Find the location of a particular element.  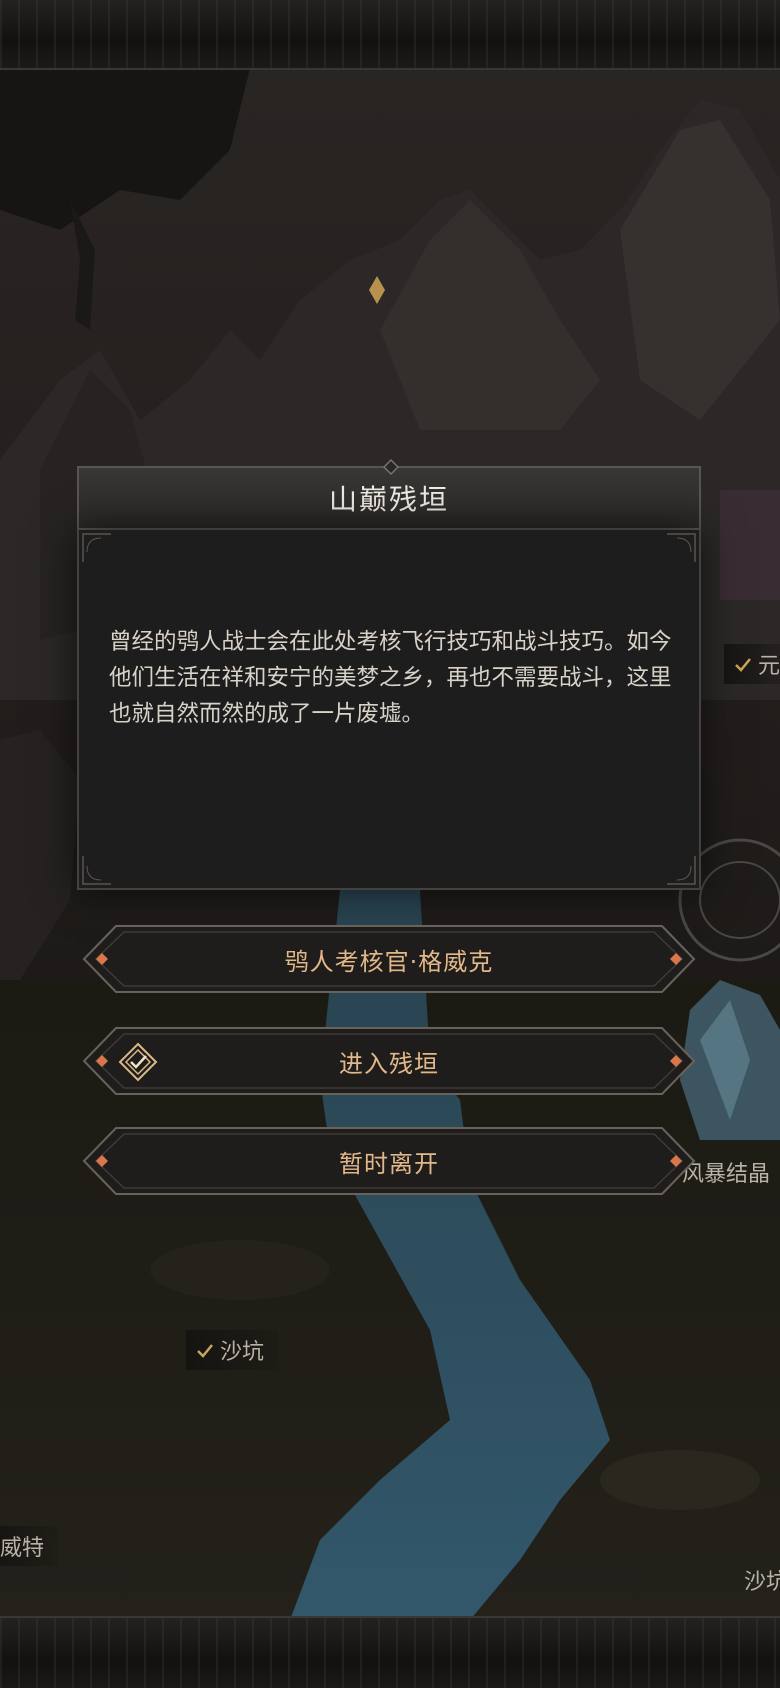

map-location-name: 威特 is located at coordinates (22, 1548).